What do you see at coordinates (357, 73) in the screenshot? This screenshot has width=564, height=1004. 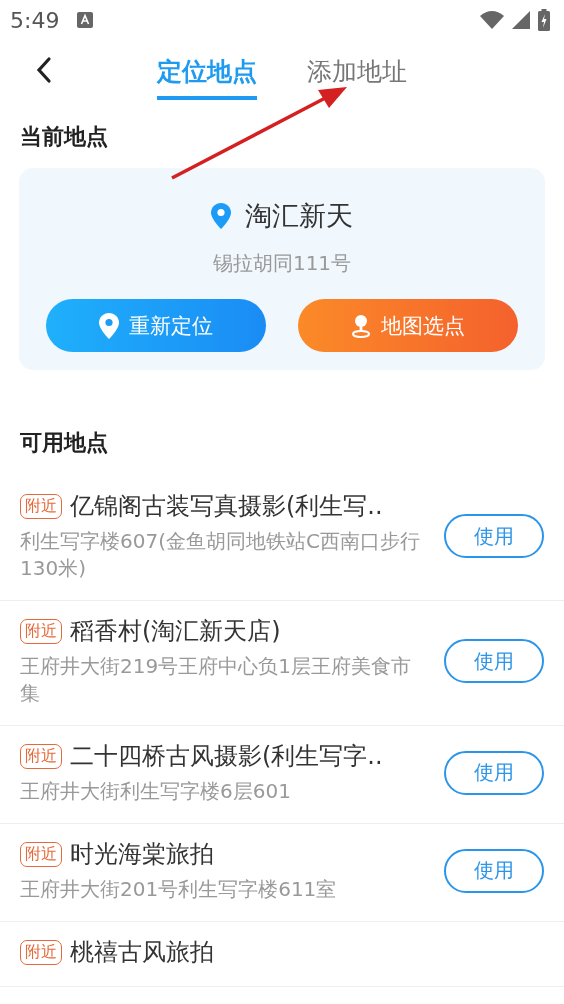 I see `tab: 添加地址` at bounding box center [357, 73].